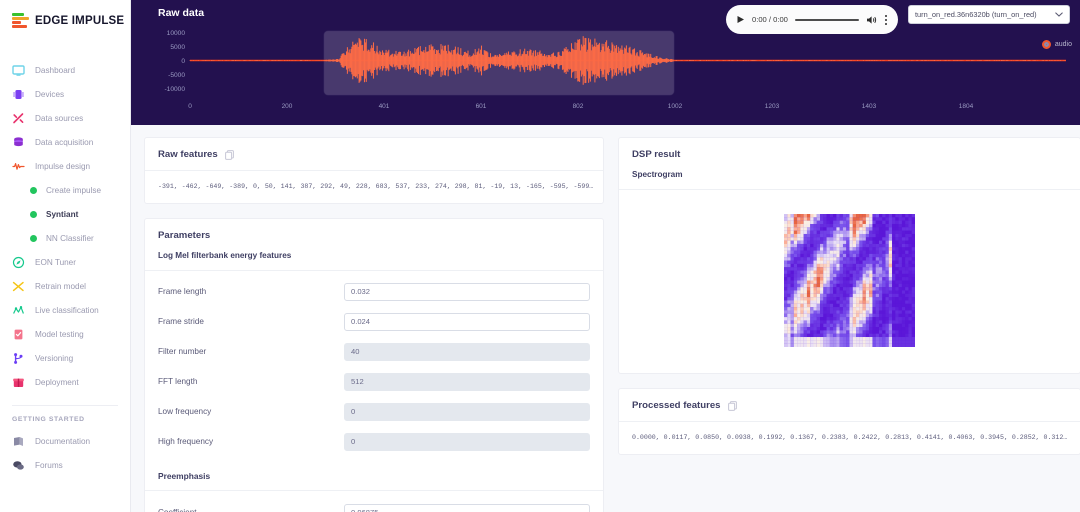  What do you see at coordinates (18, 334) in the screenshot?
I see `model-testing-icon` at bounding box center [18, 334].